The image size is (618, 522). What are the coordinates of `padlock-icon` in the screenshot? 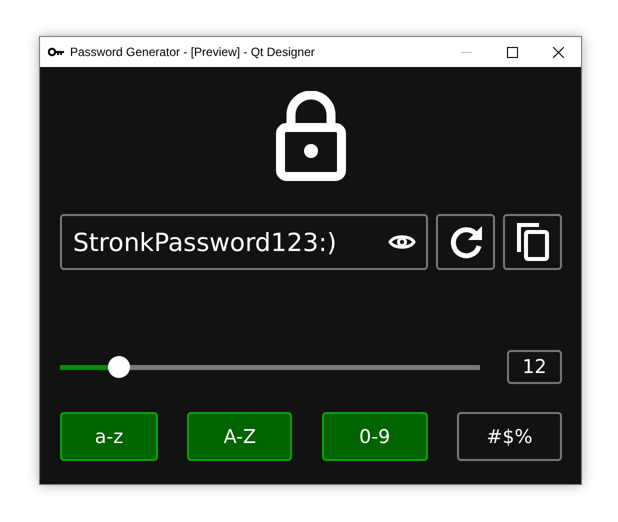 It's located at (311, 136).